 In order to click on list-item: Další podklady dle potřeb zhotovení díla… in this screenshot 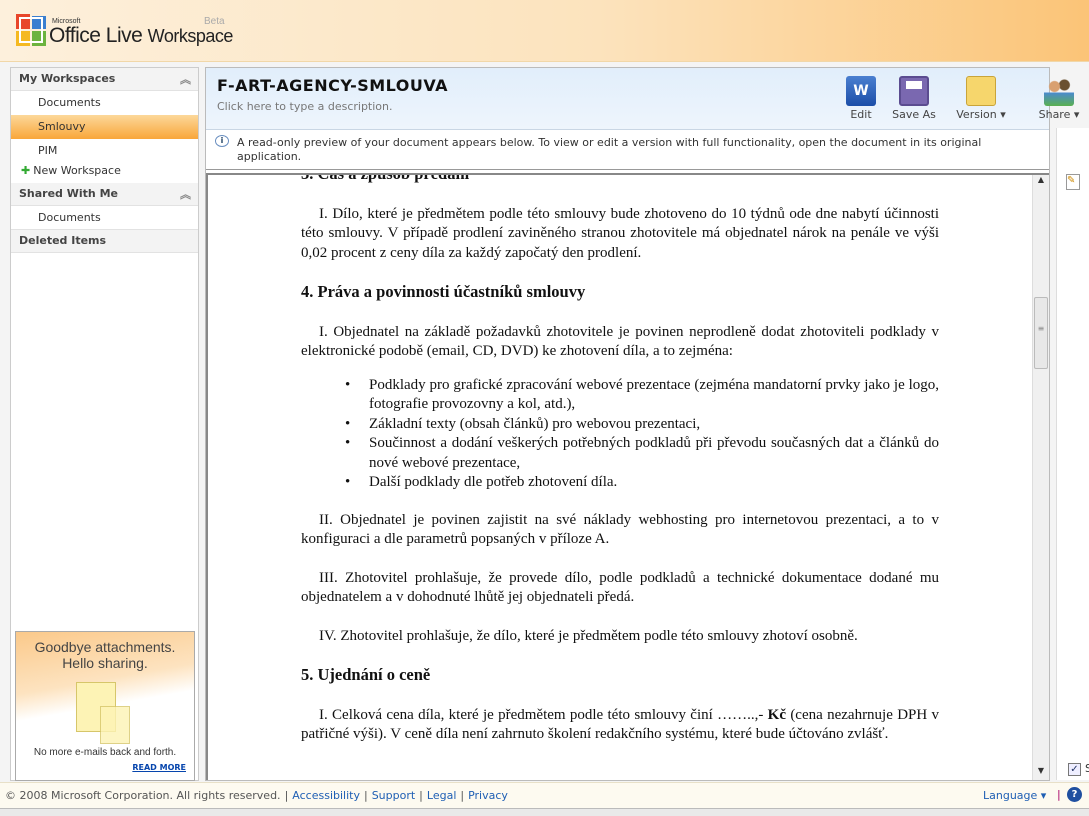, I will do `click(642, 483)`.